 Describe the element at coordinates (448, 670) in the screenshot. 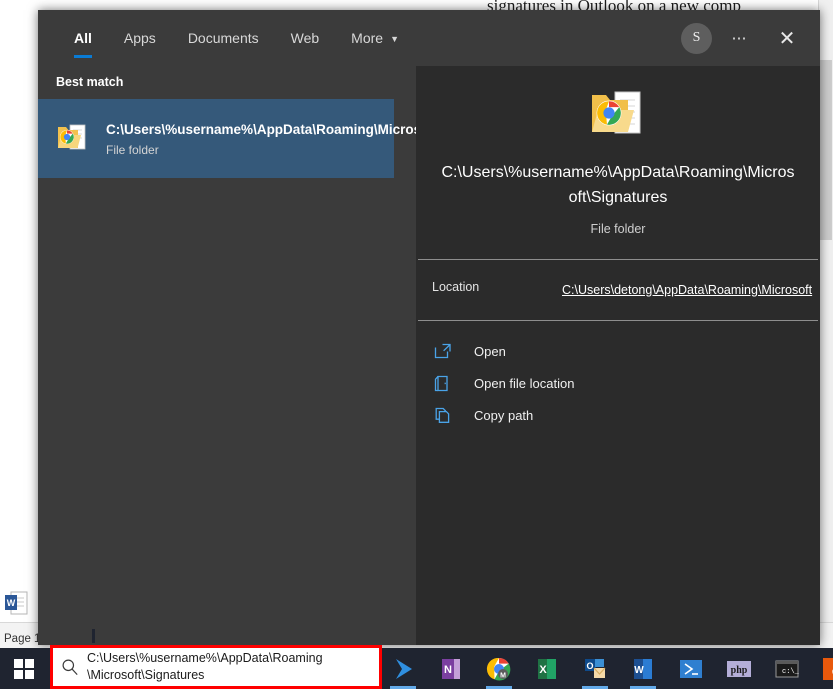

I see `svg-text: N` at that location.